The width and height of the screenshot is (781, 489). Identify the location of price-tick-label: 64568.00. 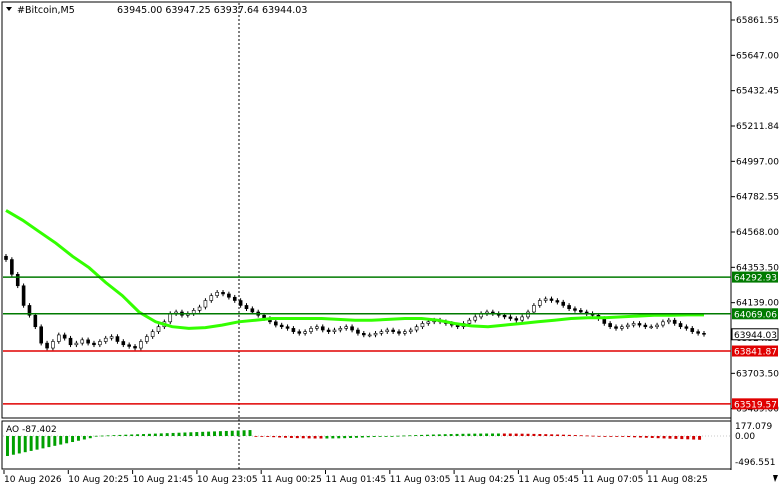
(757, 233).